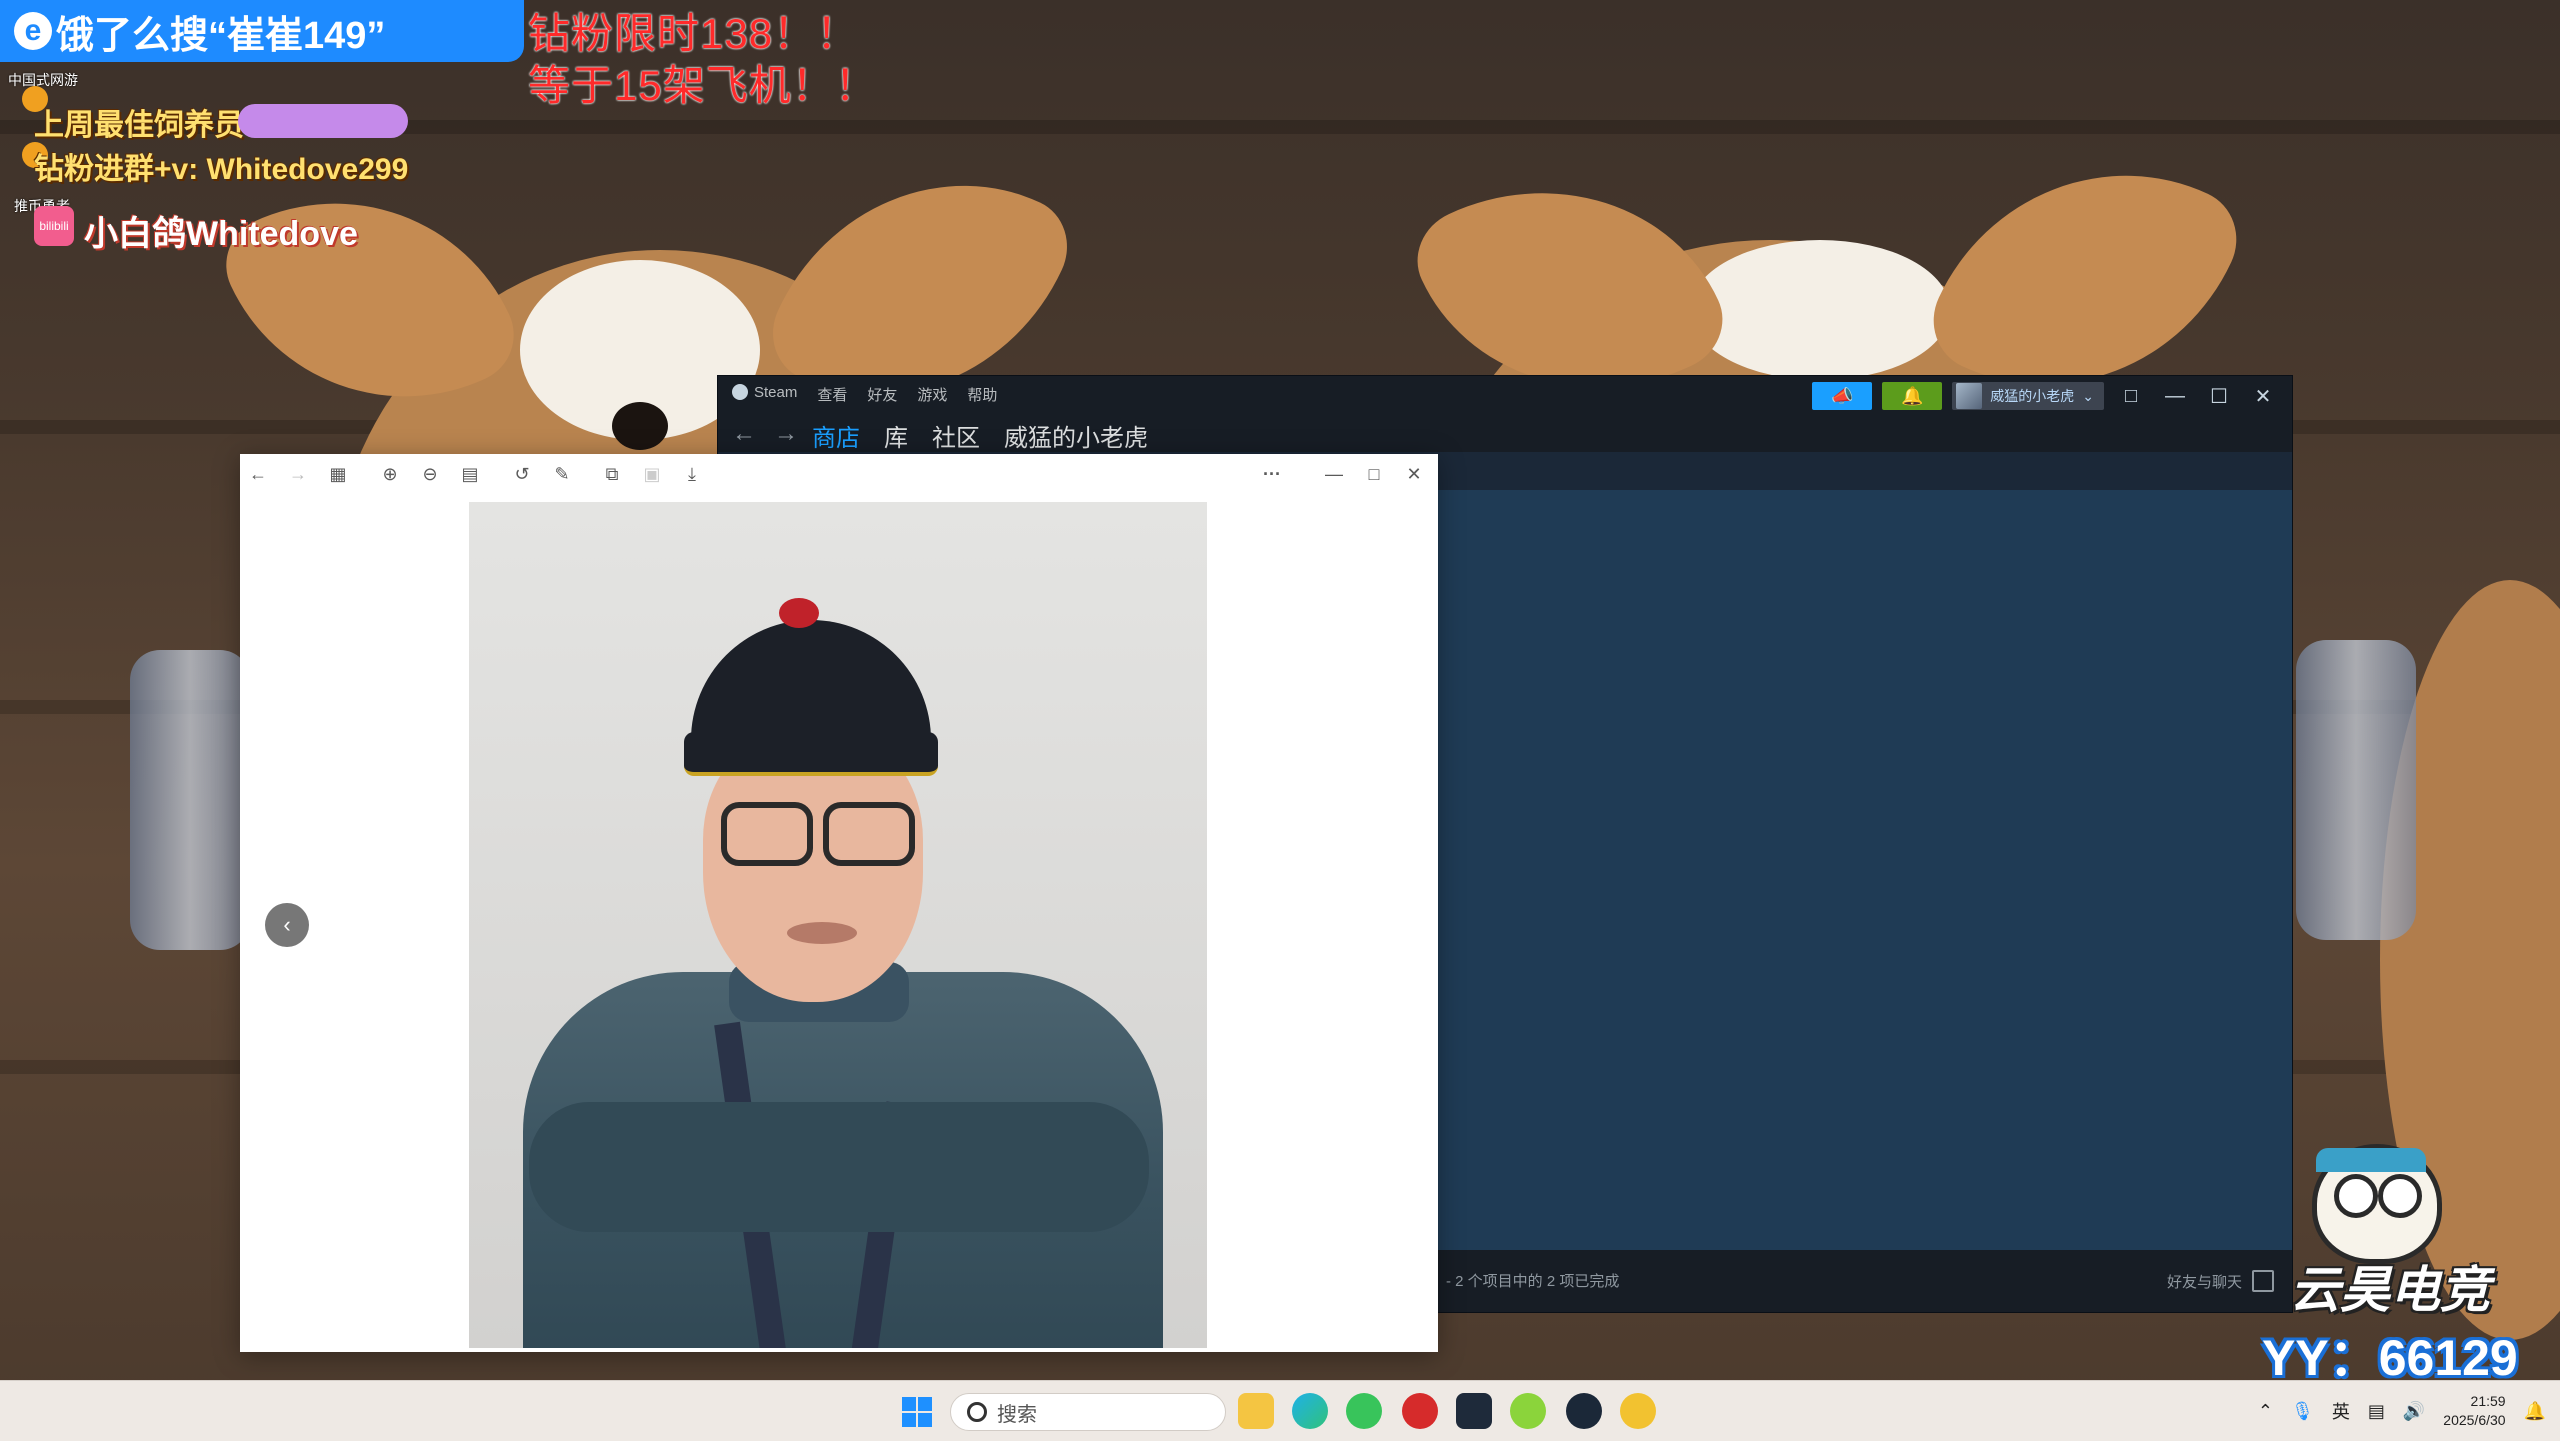 This screenshot has width=2560, height=1441. I want to click on steam-logo-icon, so click(740, 392).